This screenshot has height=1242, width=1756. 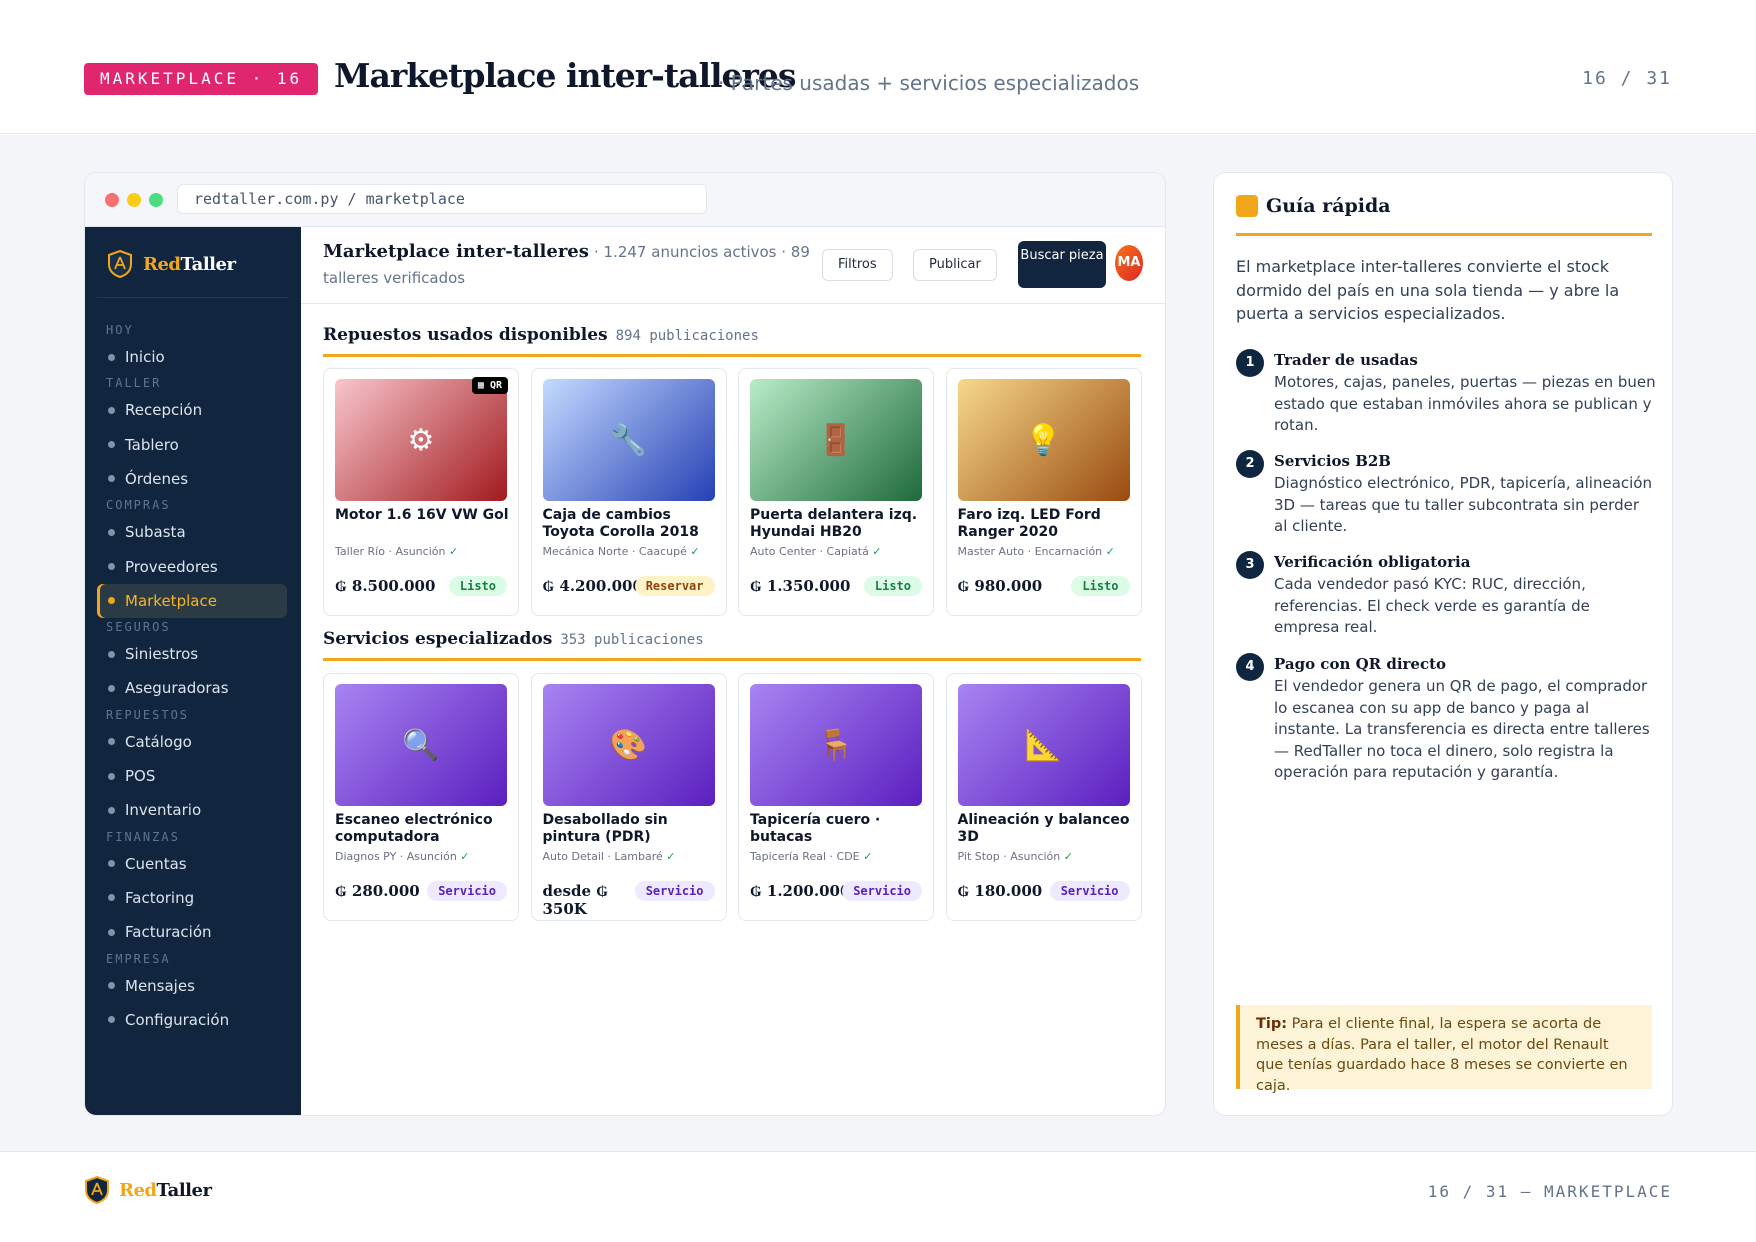 What do you see at coordinates (192, 532) in the screenshot?
I see `sidebar-item-subasta: Subasta` at bounding box center [192, 532].